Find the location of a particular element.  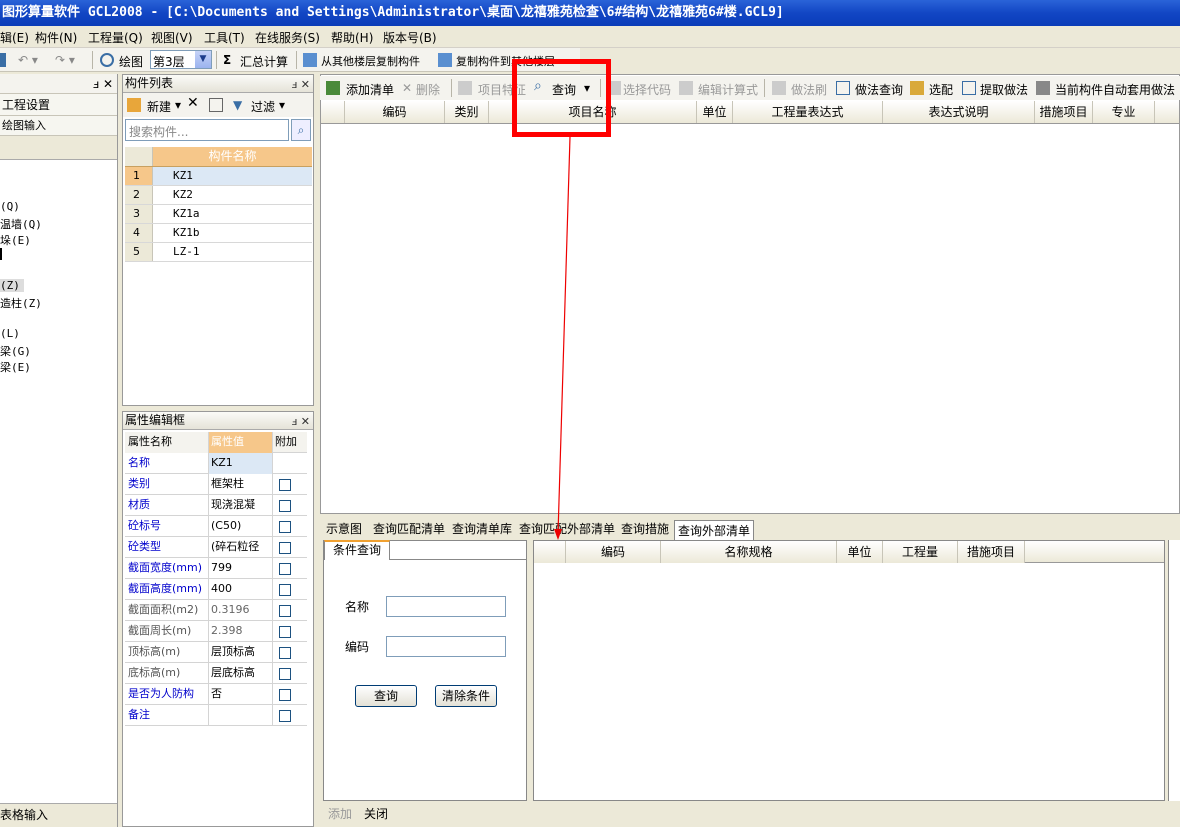

tree-item: 造柱(Z) is located at coordinates (21, 303).